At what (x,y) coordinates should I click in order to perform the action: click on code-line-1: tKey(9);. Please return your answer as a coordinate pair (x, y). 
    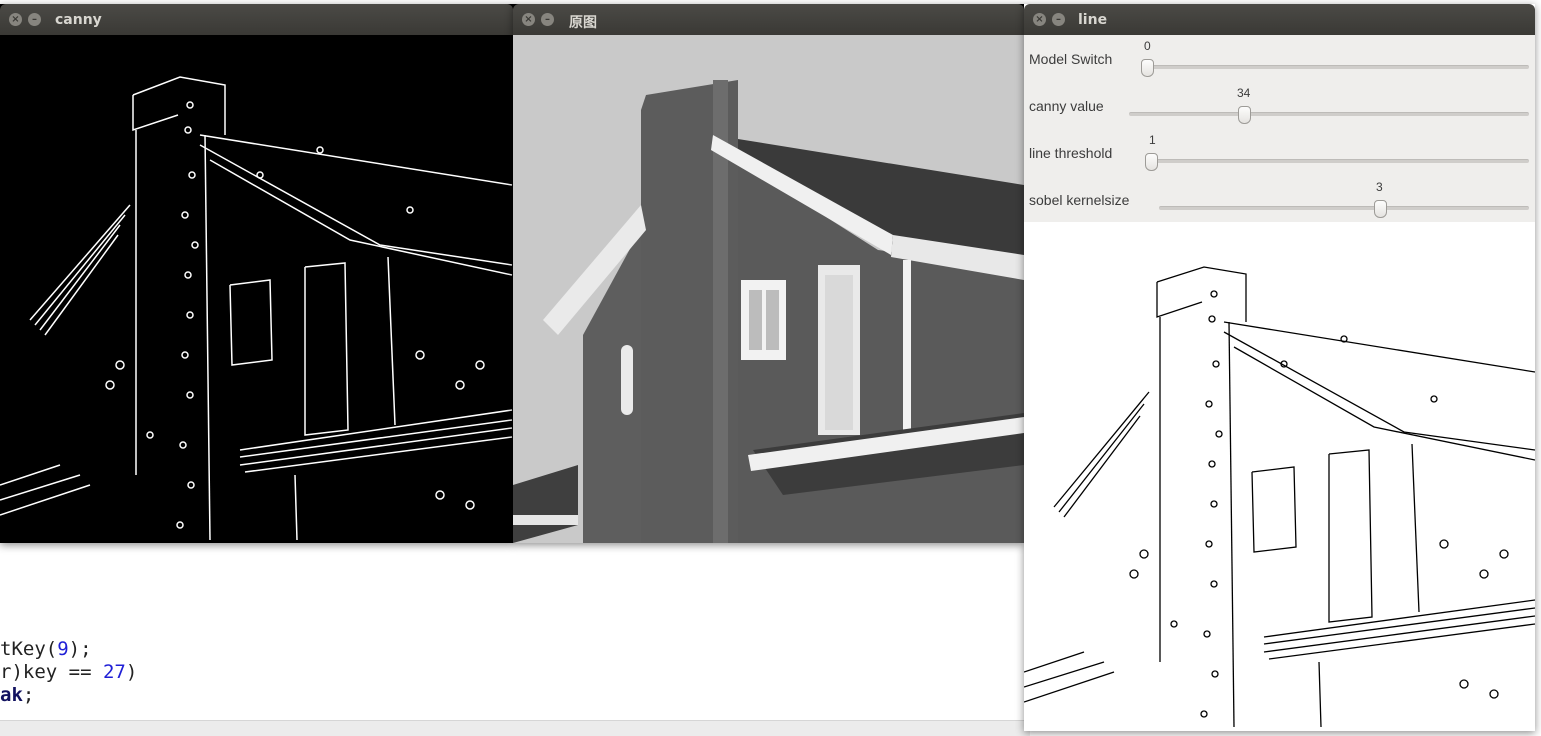
    Looking at the image, I should click on (46, 649).